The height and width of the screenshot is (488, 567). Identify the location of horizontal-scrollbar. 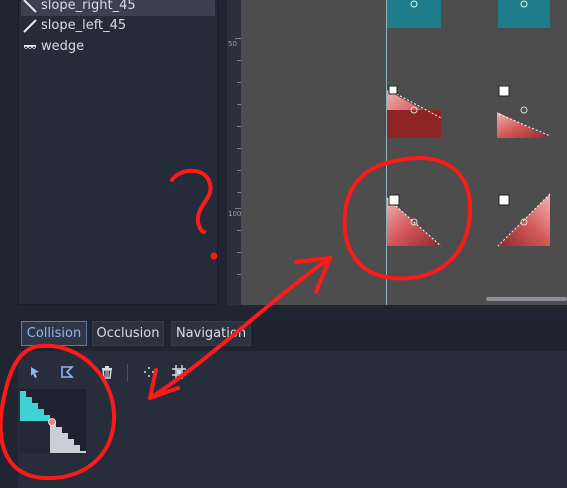
(526, 299).